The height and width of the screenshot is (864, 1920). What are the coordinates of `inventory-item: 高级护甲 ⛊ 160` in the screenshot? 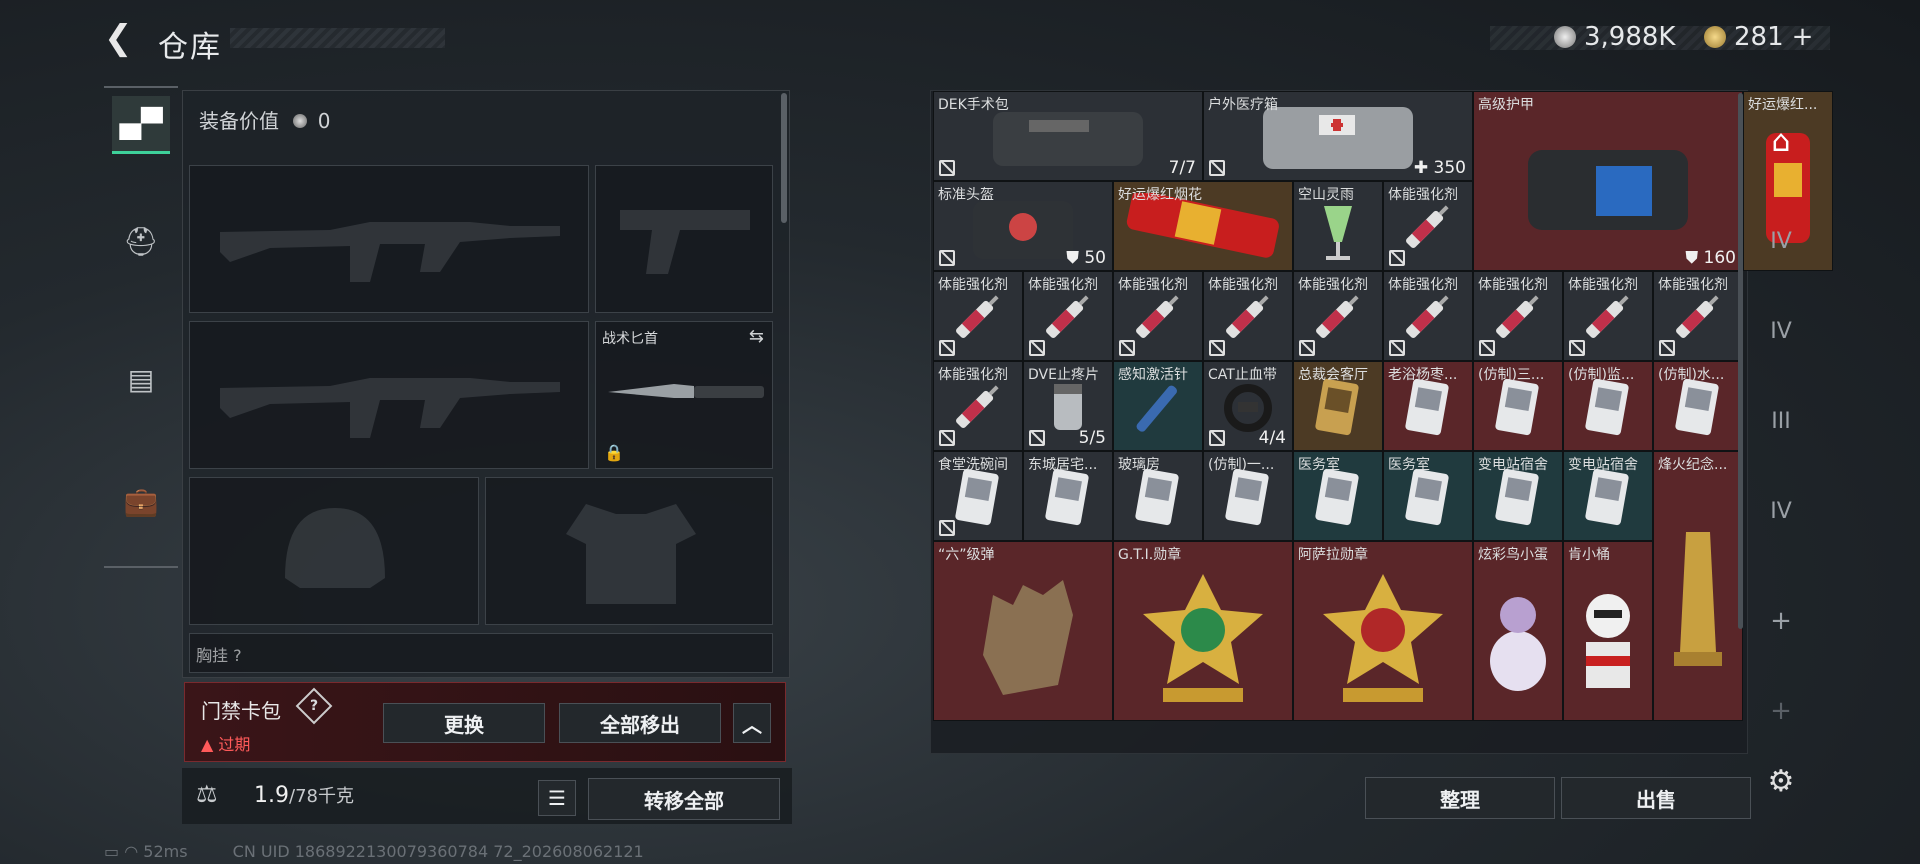 It's located at (1608, 181).